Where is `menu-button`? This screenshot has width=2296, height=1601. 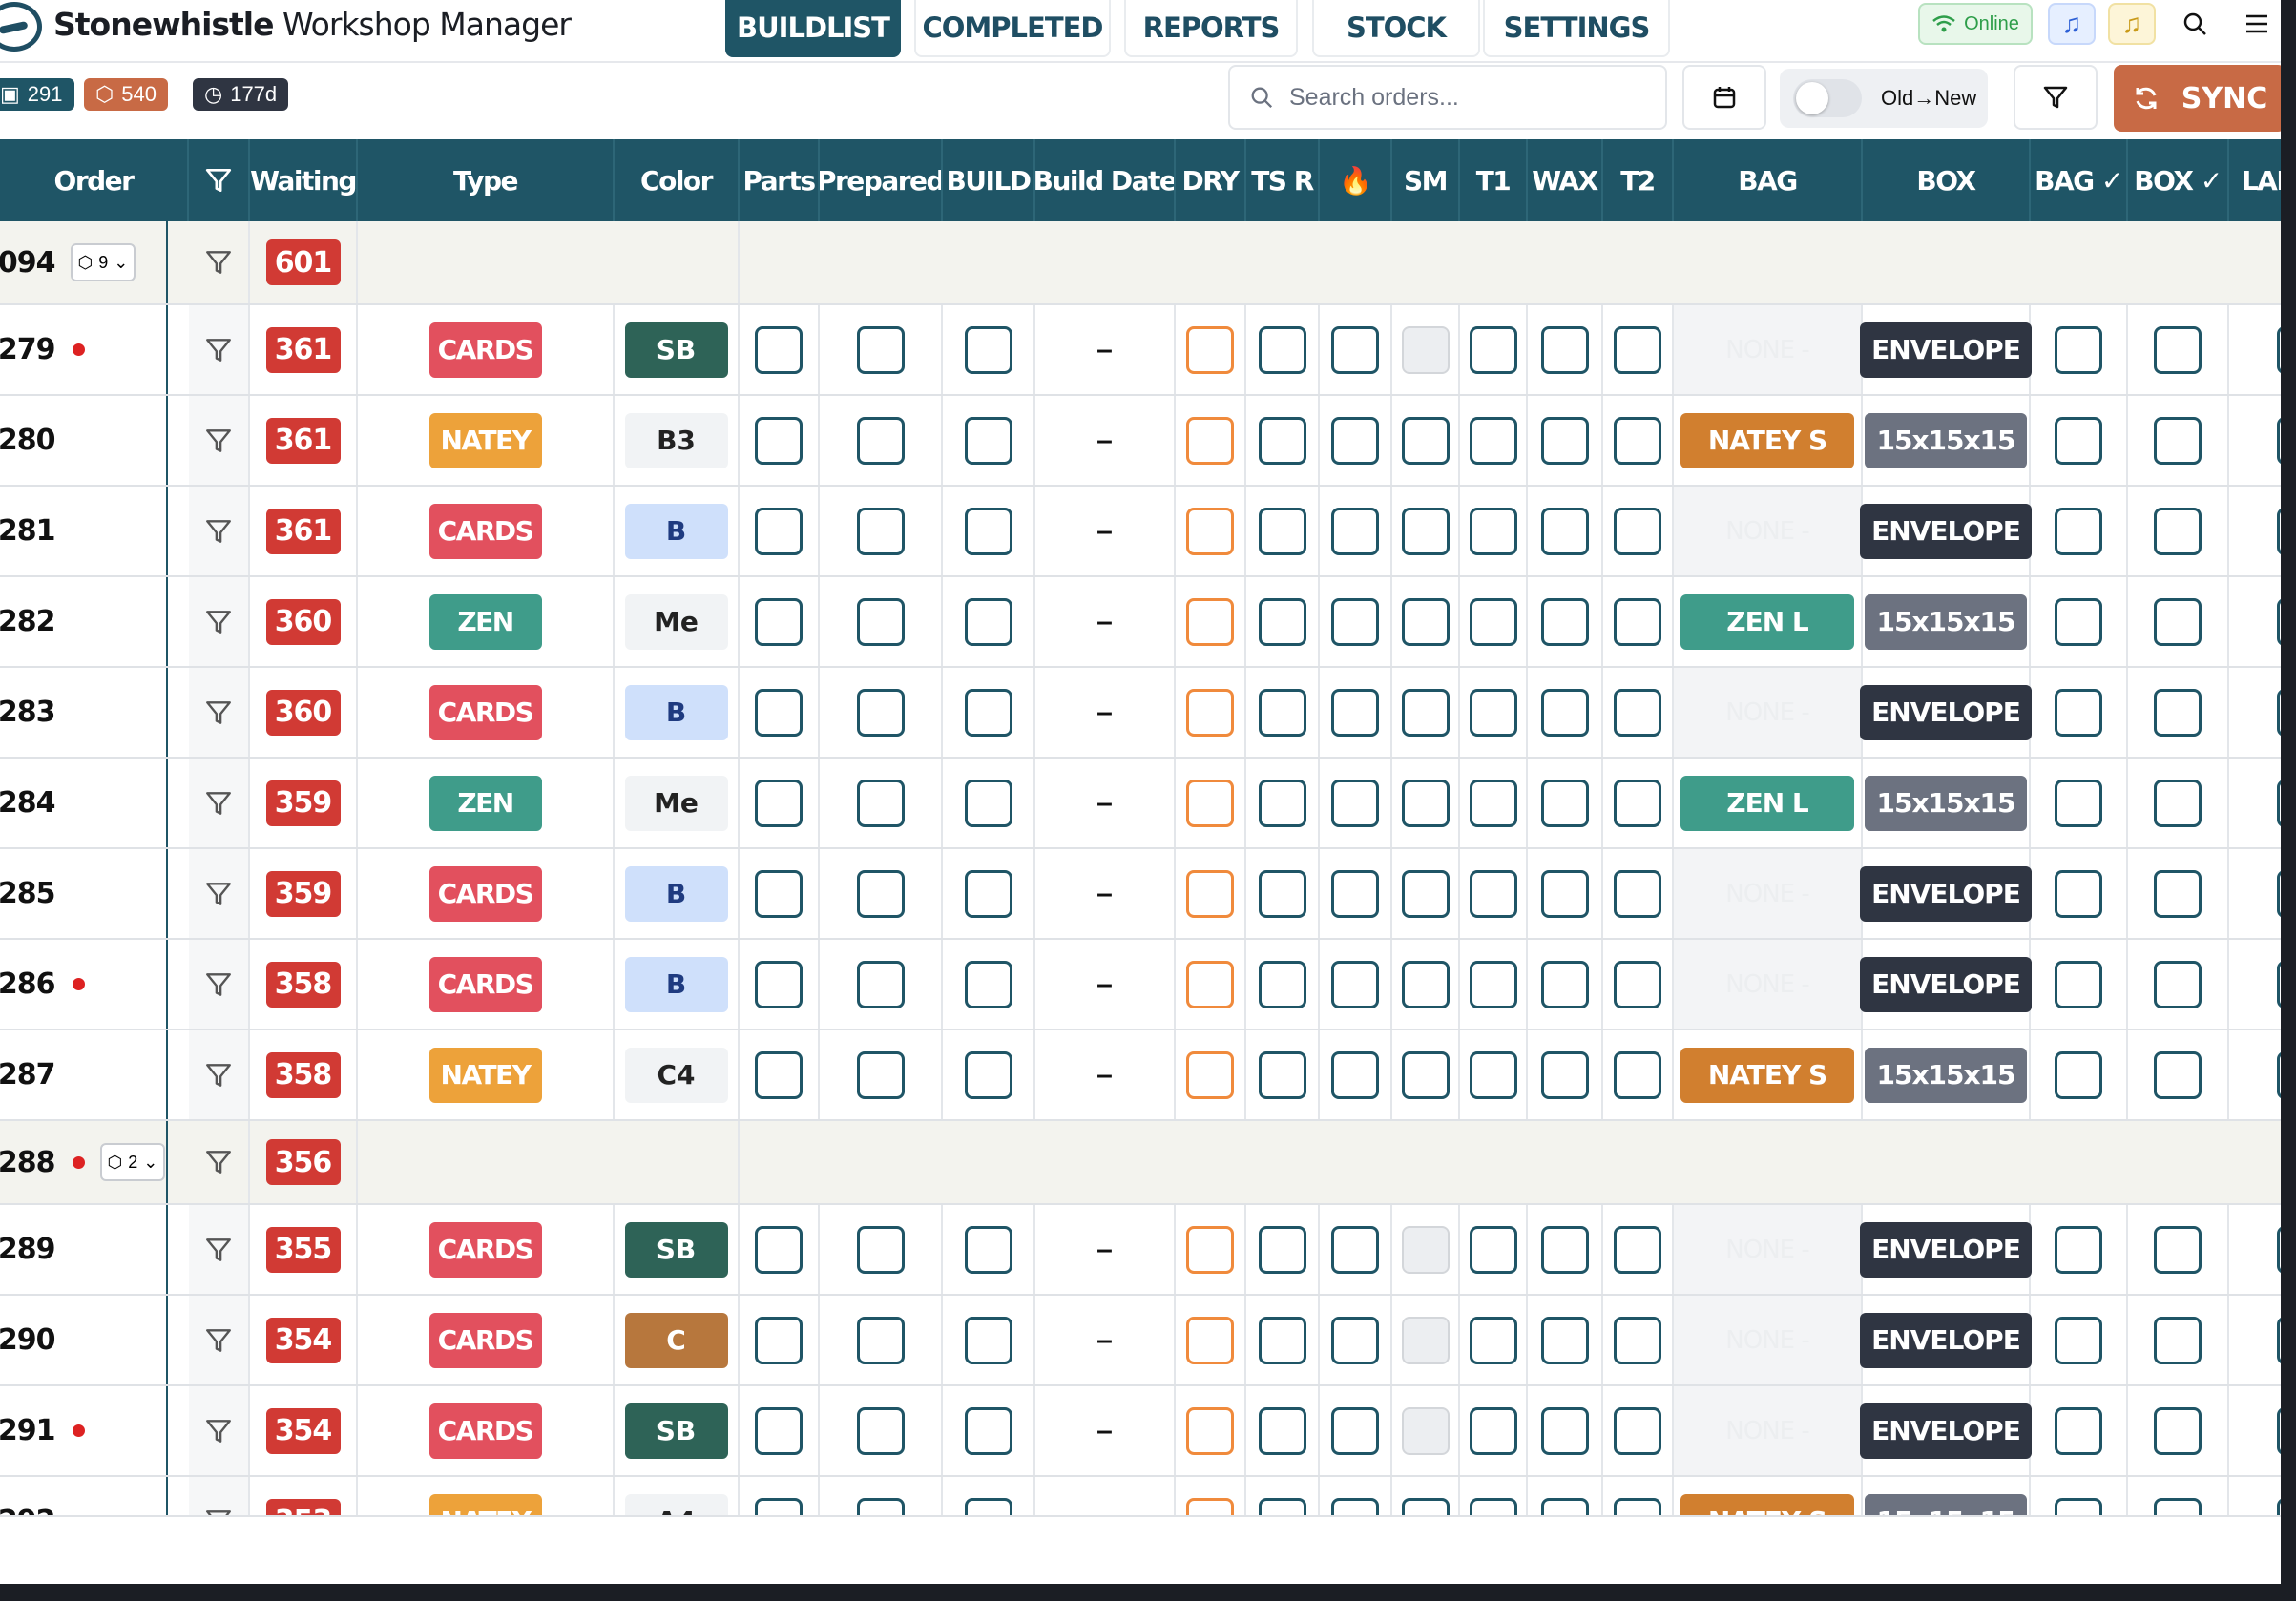
menu-button is located at coordinates (2257, 24).